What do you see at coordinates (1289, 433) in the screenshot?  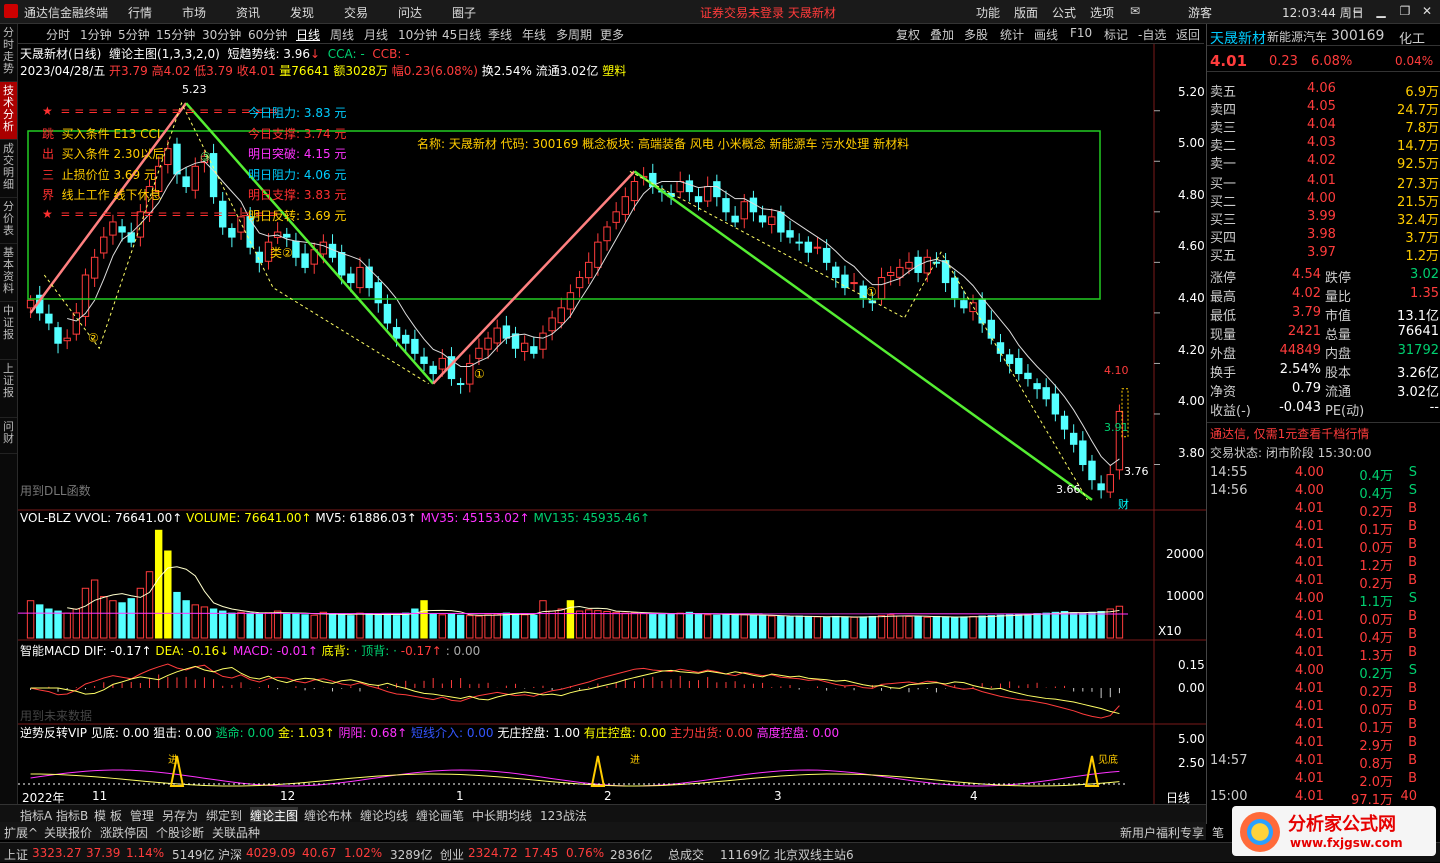 I see `promo-text: 通达信, 仅需1元查看千档行情` at bounding box center [1289, 433].